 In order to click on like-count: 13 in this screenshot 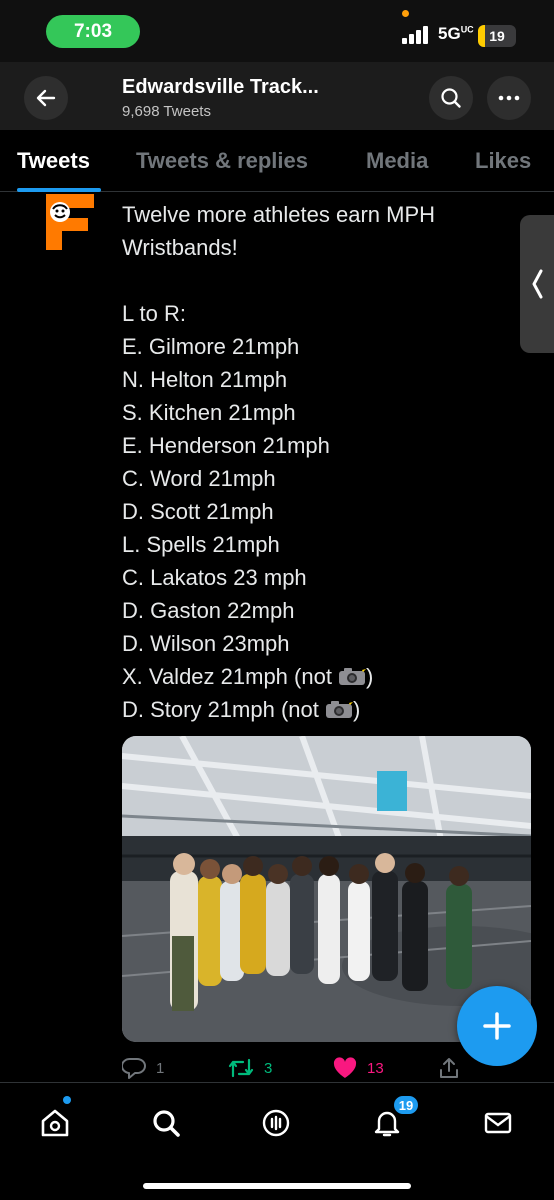, I will do `click(375, 1068)`.